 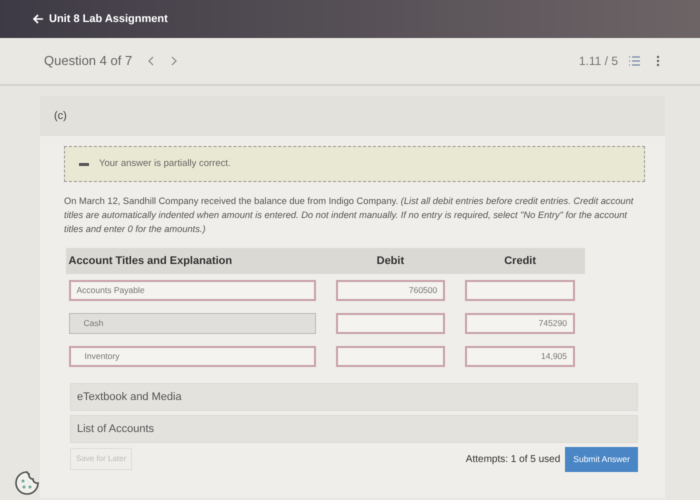 I want to click on more-icon, so click(x=658, y=61).